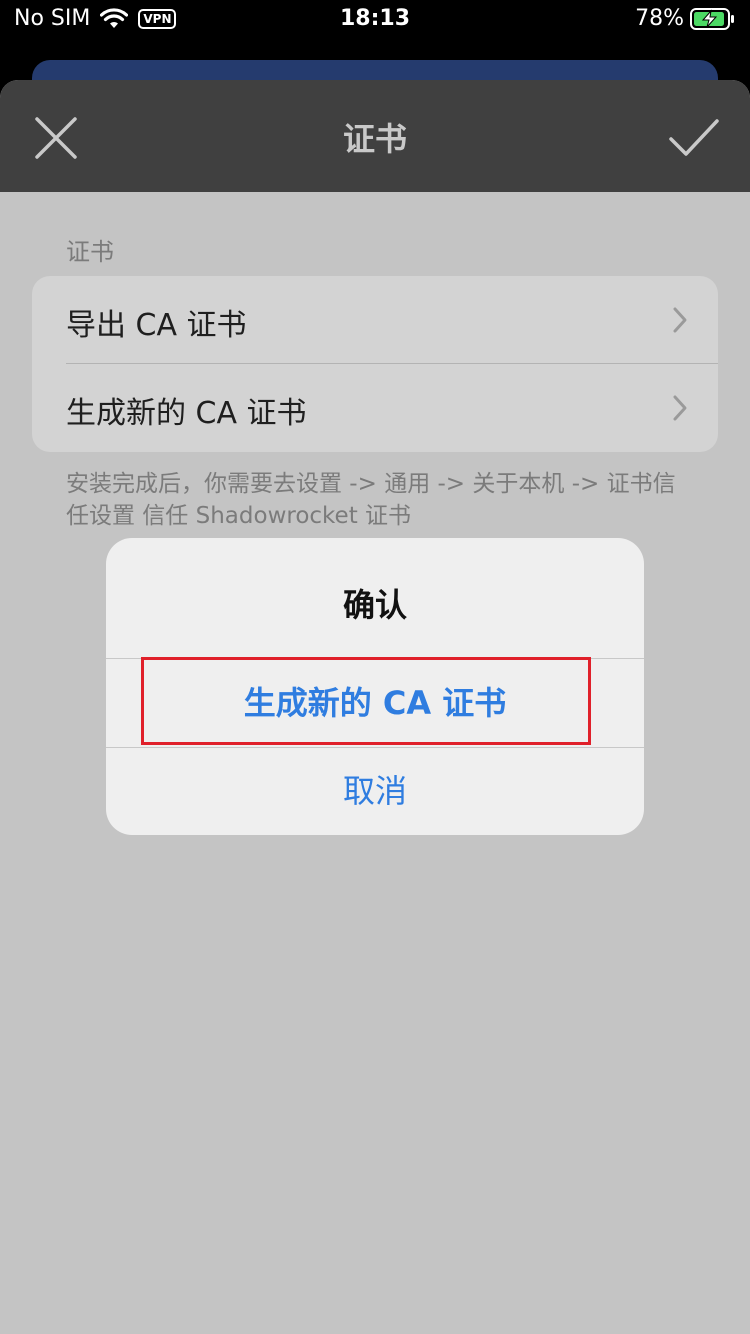 Image resolution: width=750 pixels, height=1334 pixels. What do you see at coordinates (186, 413) in the screenshot?
I see `generate-ca-label: 生成新的 CA 证书` at bounding box center [186, 413].